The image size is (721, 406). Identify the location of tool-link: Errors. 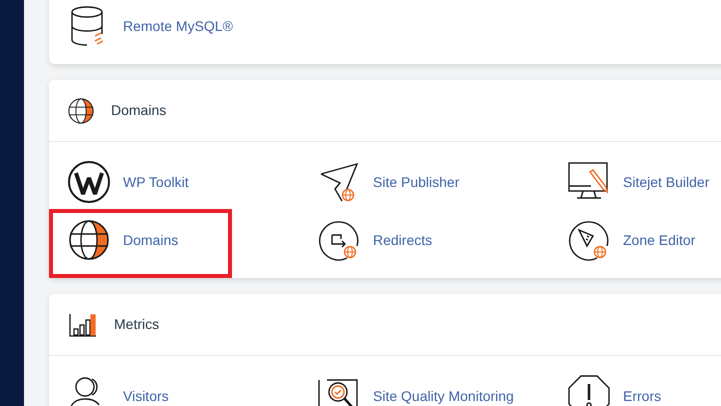
(642, 396).